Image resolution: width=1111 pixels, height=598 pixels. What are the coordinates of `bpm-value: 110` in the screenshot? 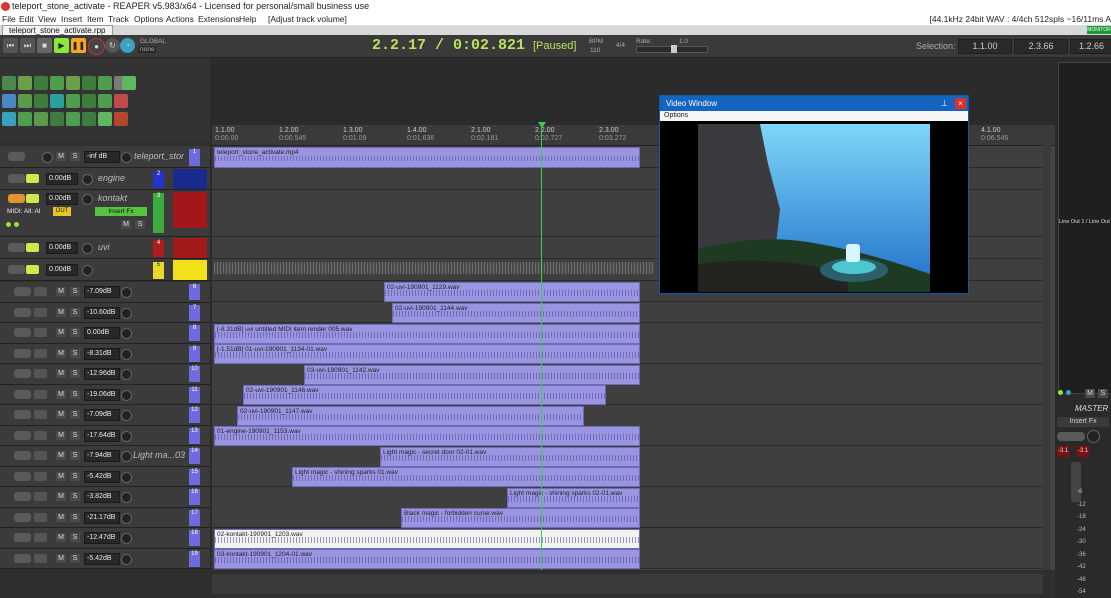 It's located at (595, 50).